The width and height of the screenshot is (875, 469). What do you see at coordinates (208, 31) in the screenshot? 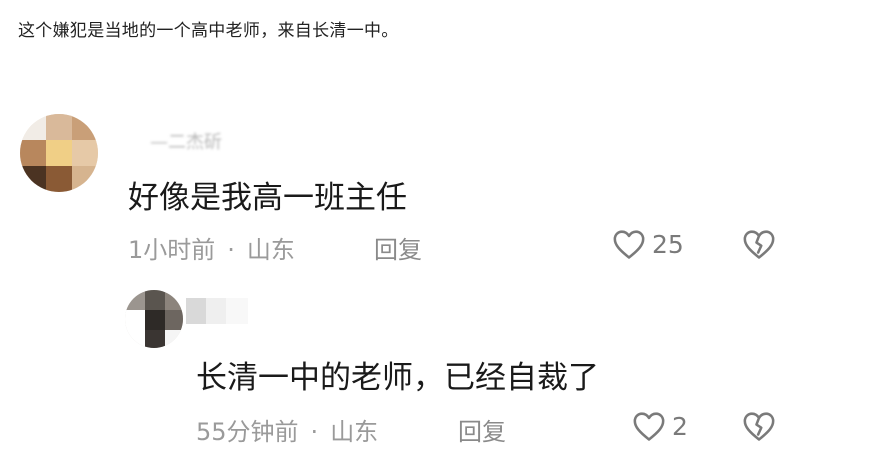
I see `article-caption: 这个嫌犯是当地的一个高中老师，来自长清一中。` at bounding box center [208, 31].